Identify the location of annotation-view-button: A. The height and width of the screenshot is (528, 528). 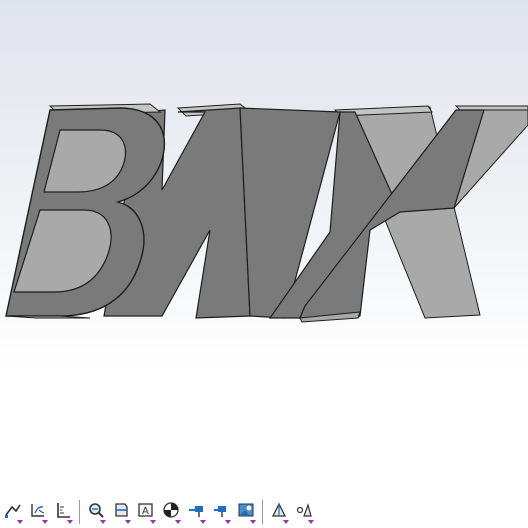
(146, 512).